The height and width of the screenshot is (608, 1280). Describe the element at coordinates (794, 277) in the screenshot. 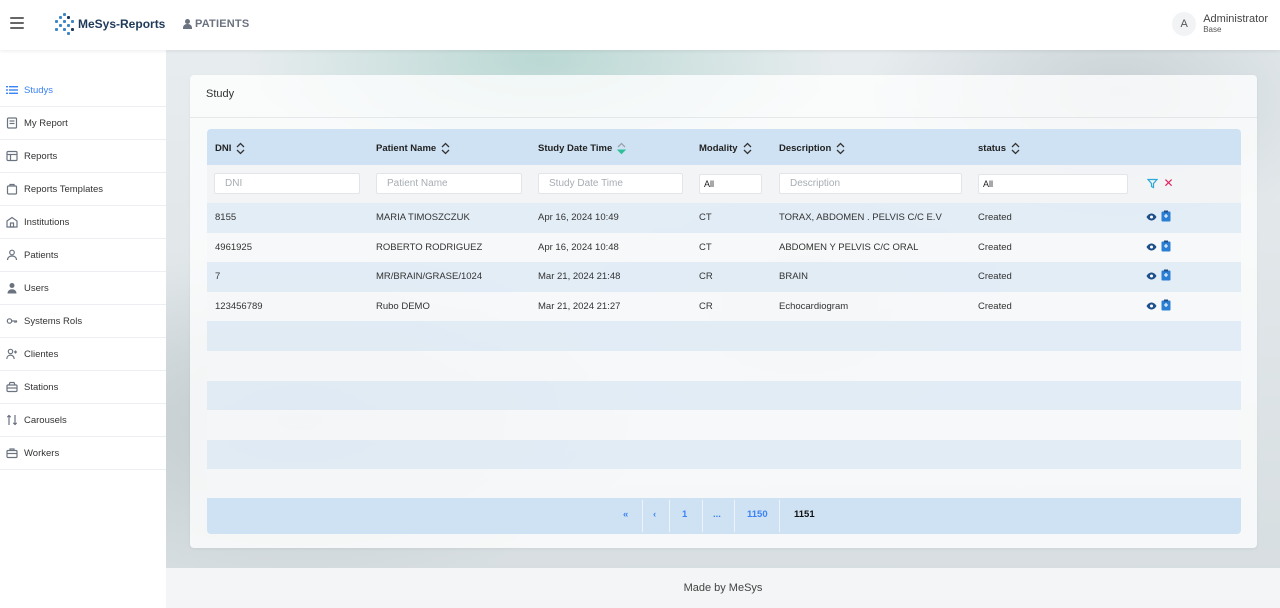

I see `cell-description: BRAIN` at that location.